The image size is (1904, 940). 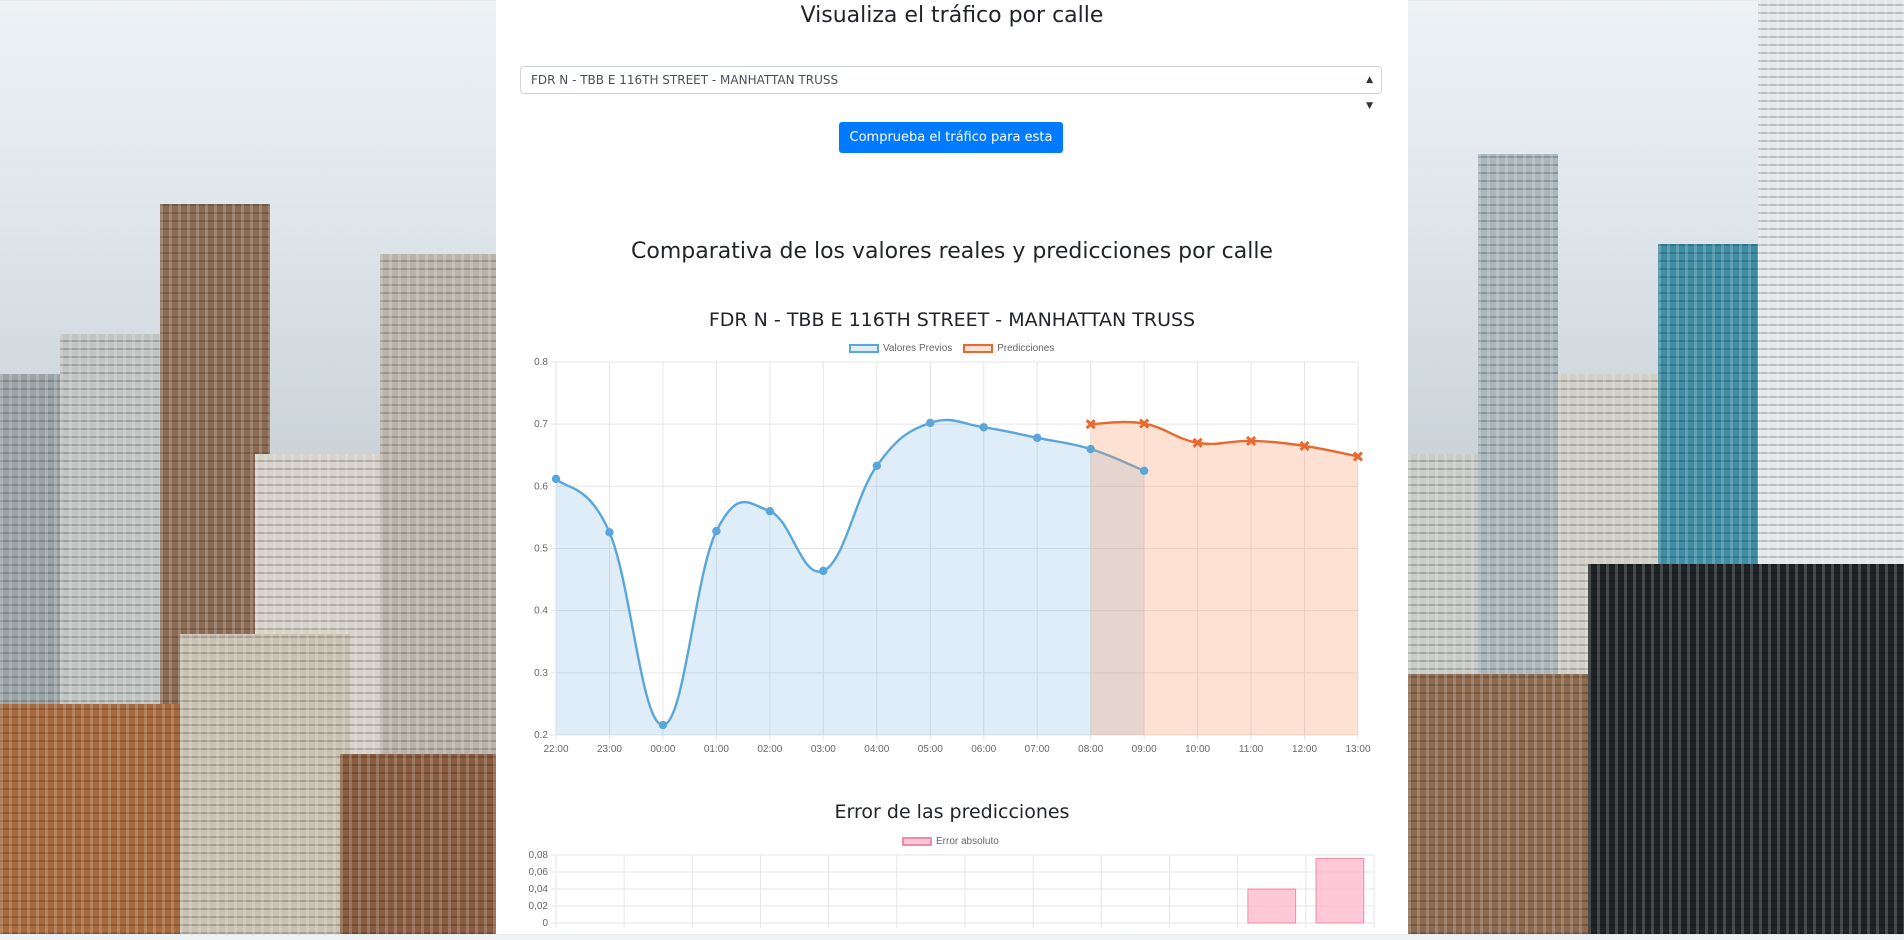 What do you see at coordinates (952, 889) in the screenshot?
I see `error-bar-chart: 0,08 0,06 0,04 0,02 0` at bounding box center [952, 889].